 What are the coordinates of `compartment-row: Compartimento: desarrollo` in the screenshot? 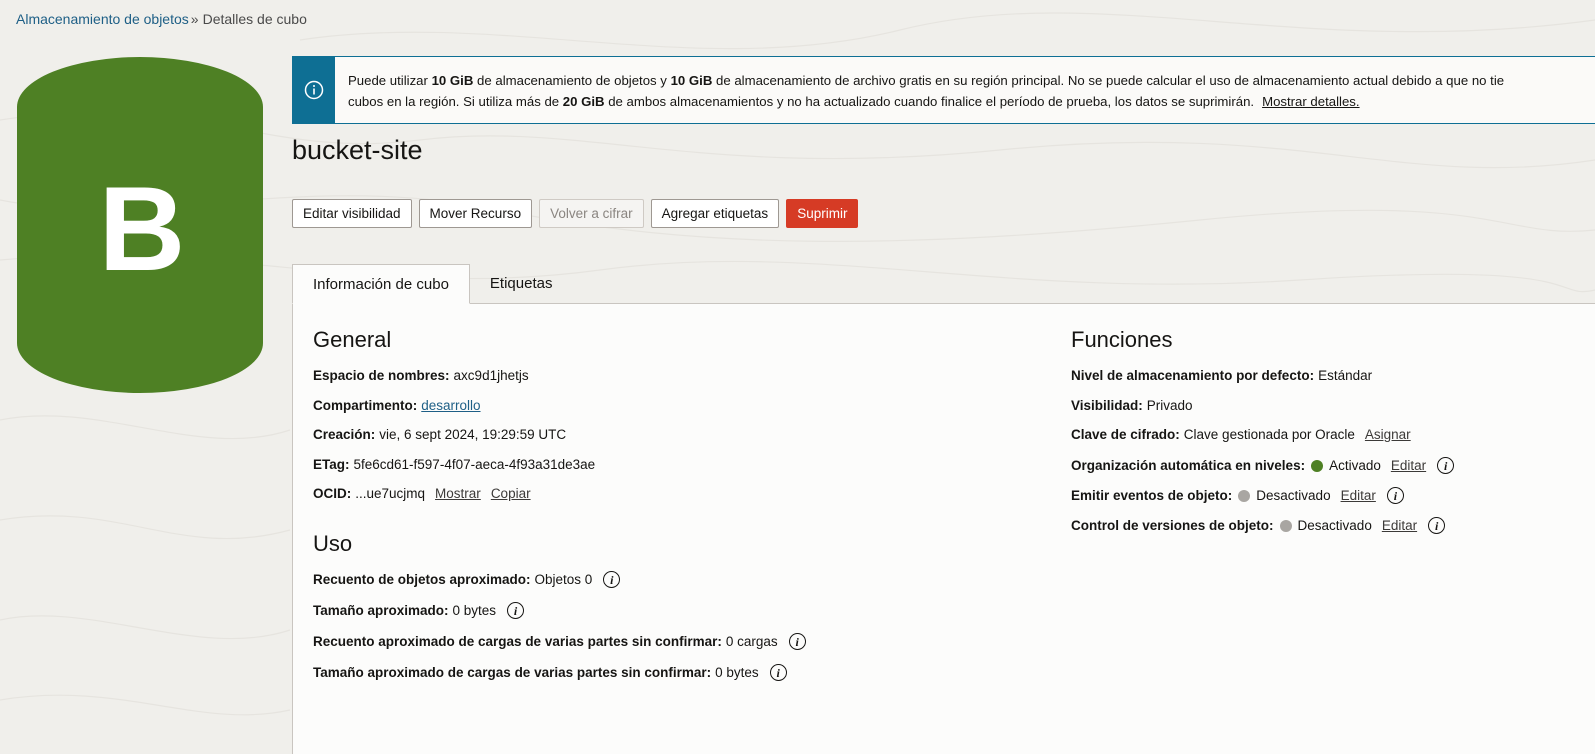 It's located at (397, 405).